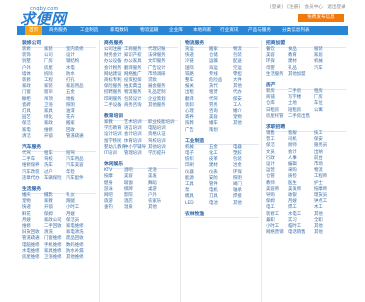 Image resolution: width=365 pixels, height=302 pixels. Describe the element at coordinates (275, 117) in the screenshot. I see `category-link: 房屋托管` at that location.